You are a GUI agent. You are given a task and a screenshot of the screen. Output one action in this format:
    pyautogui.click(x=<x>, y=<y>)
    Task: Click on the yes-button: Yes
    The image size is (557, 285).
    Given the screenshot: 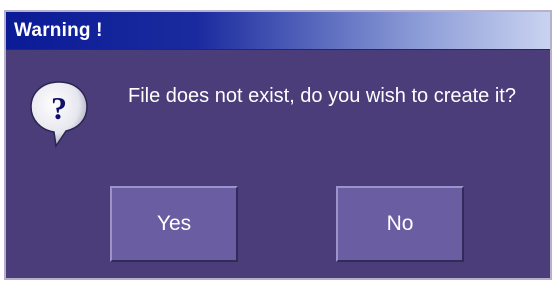 What is the action you would take?
    pyautogui.click(x=174, y=224)
    